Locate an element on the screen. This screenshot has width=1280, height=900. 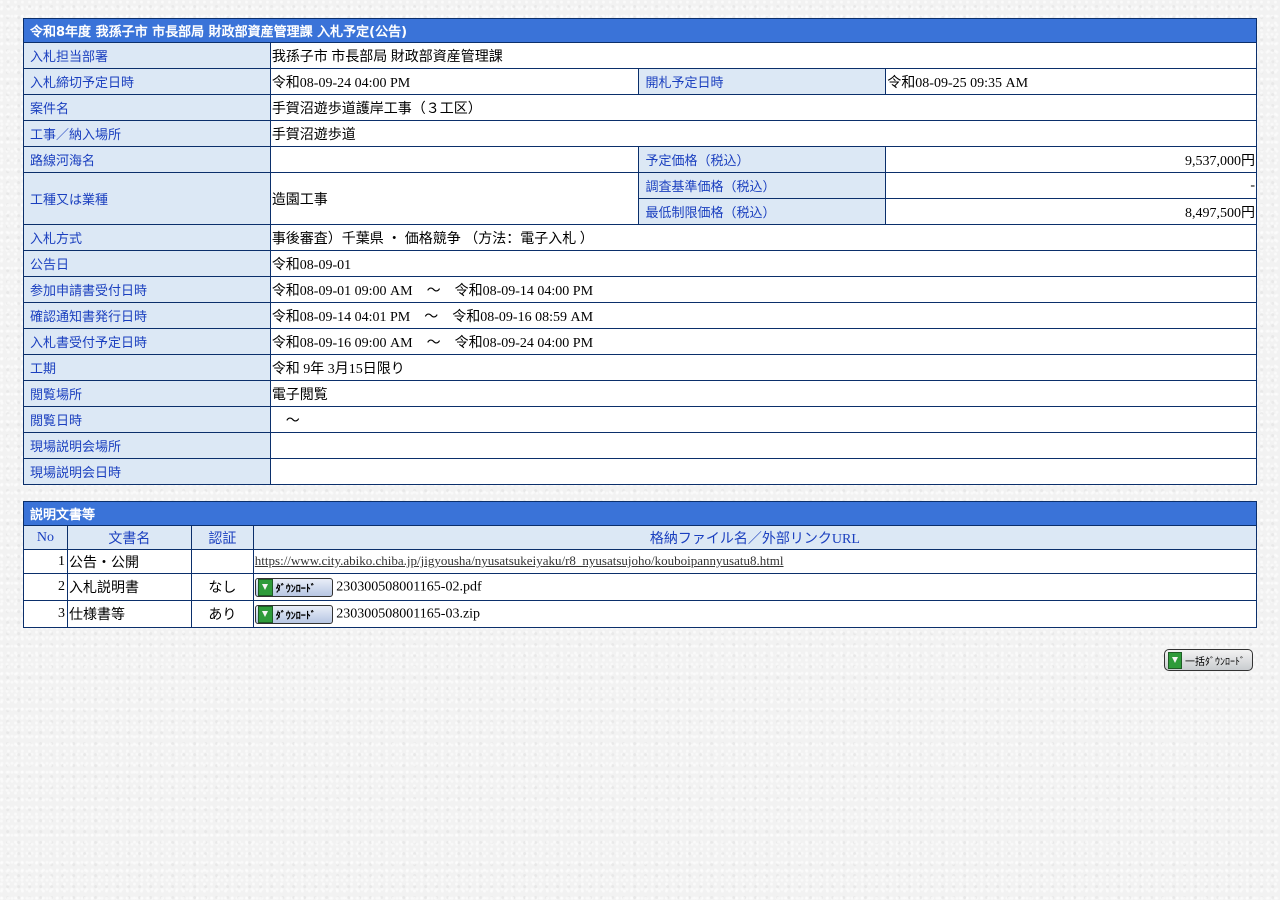
opening-value: 令和08-09-25 09:35 AM is located at coordinates (1071, 81).